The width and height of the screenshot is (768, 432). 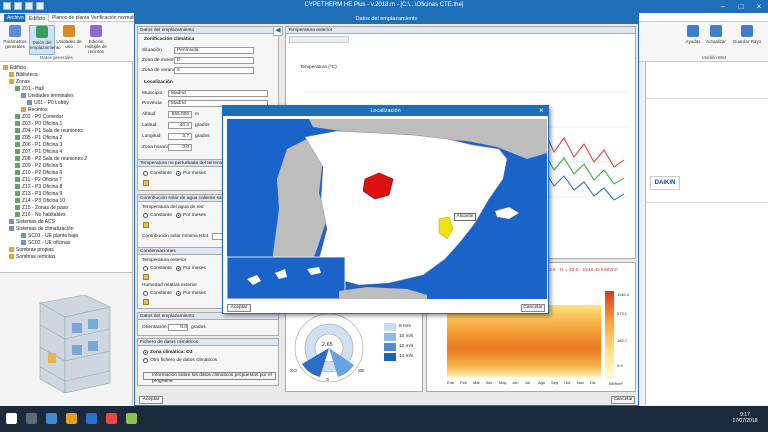 What do you see at coordinates (693, 40) in the screenshot?
I see `help-button: Ayudas` at bounding box center [693, 40].